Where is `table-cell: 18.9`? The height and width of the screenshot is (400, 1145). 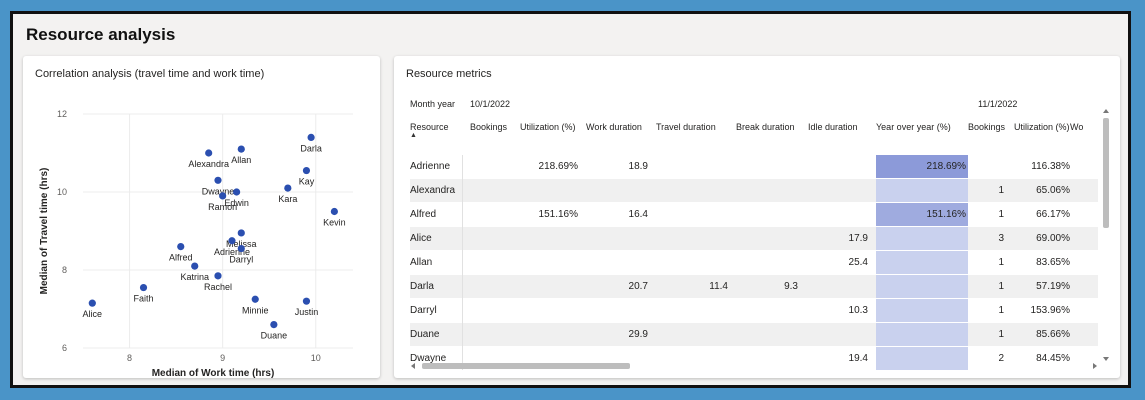
table-cell: 18.9 is located at coordinates (638, 166).